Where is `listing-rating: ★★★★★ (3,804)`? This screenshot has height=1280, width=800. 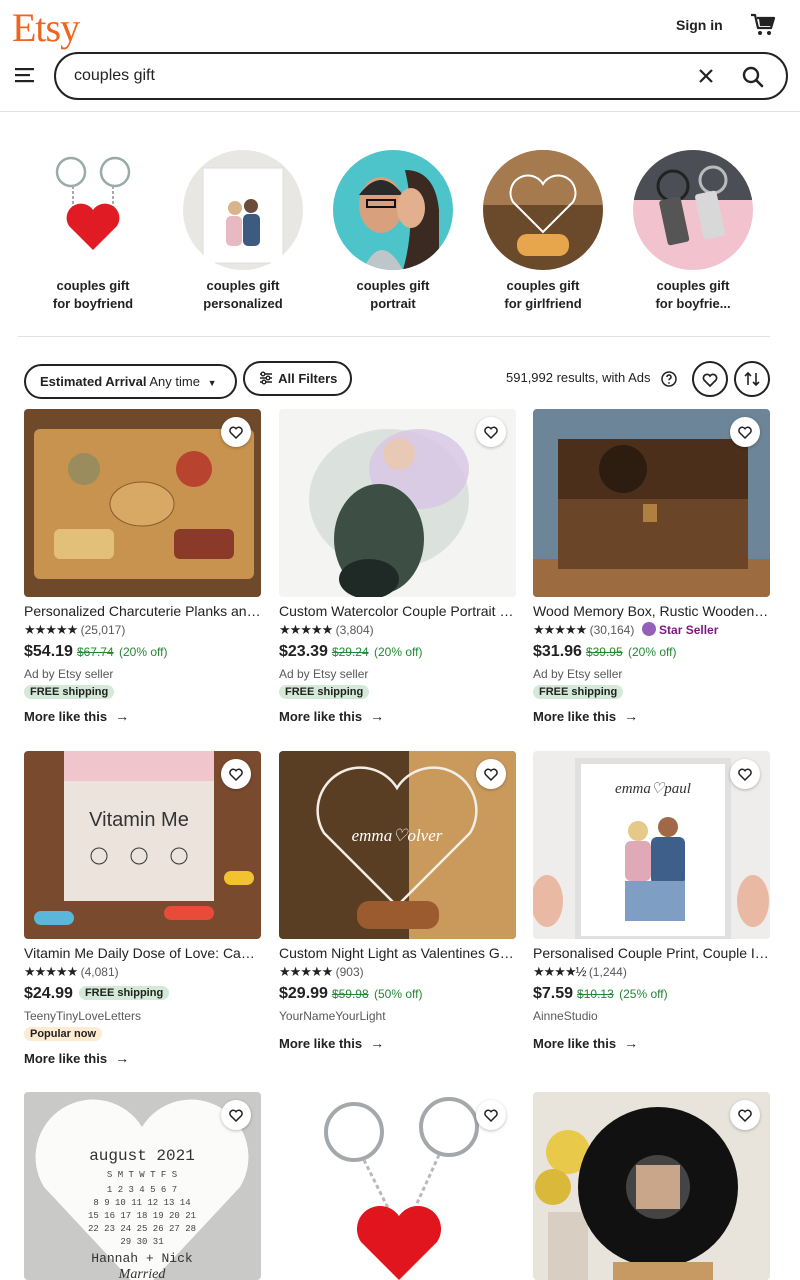
listing-rating: ★★★★★ (3,804) is located at coordinates (397, 630).